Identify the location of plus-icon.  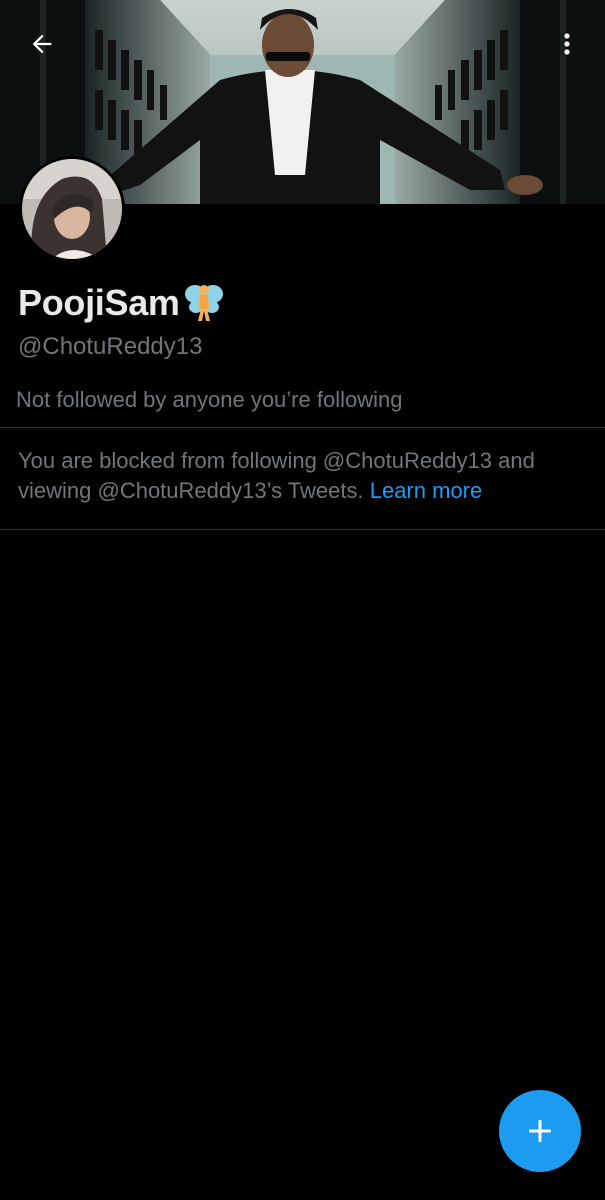
(540, 1131).